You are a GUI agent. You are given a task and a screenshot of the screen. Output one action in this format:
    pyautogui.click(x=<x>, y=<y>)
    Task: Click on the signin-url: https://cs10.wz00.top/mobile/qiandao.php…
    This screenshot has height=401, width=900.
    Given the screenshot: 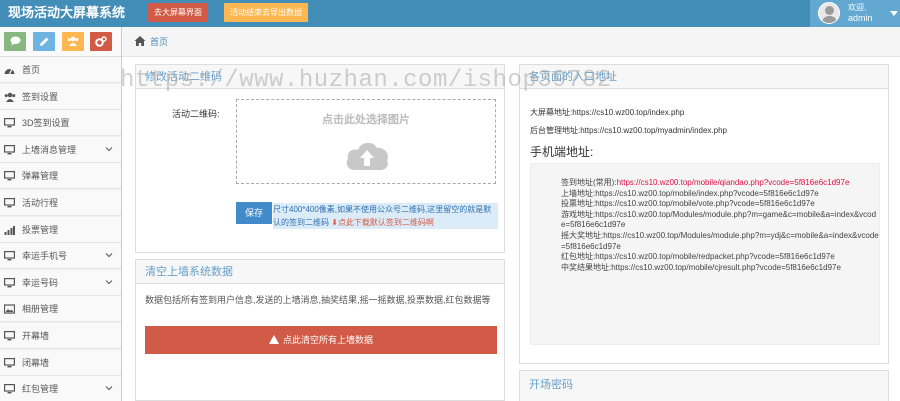 What is the action you would take?
    pyautogui.click(x=733, y=182)
    